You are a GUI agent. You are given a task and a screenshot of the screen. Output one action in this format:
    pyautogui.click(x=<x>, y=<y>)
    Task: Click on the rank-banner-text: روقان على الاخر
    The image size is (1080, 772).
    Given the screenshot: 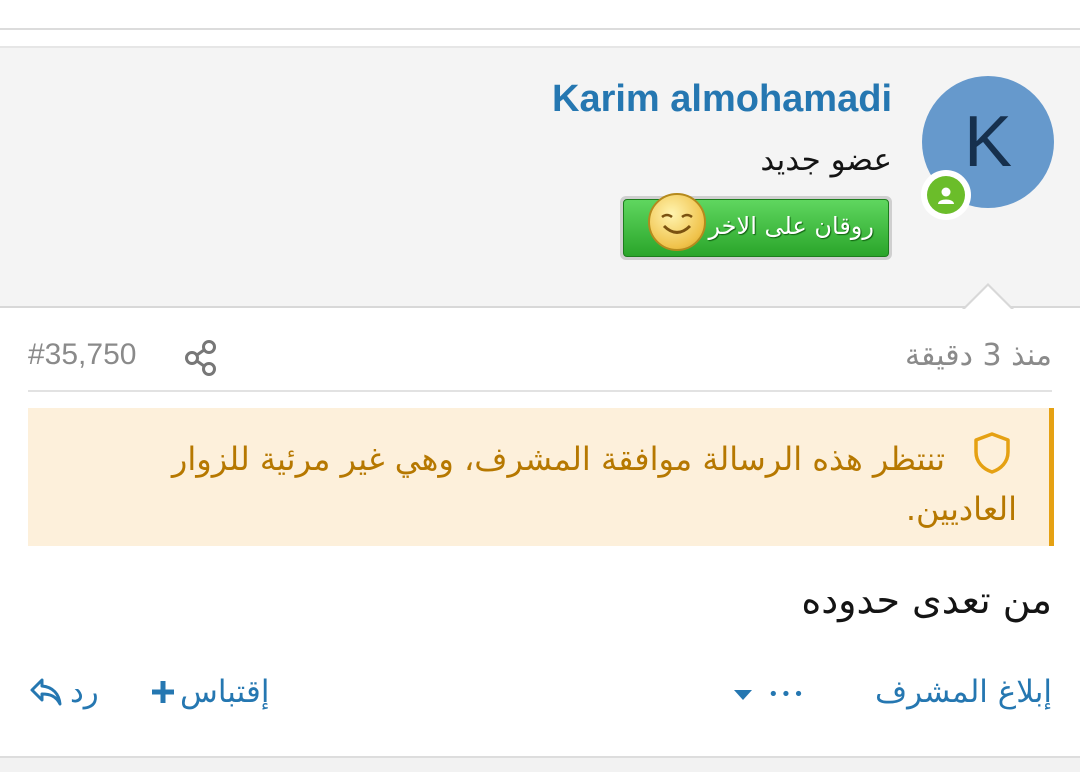 What is the action you would take?
    pyautogui.click(x=791, y=226)
    